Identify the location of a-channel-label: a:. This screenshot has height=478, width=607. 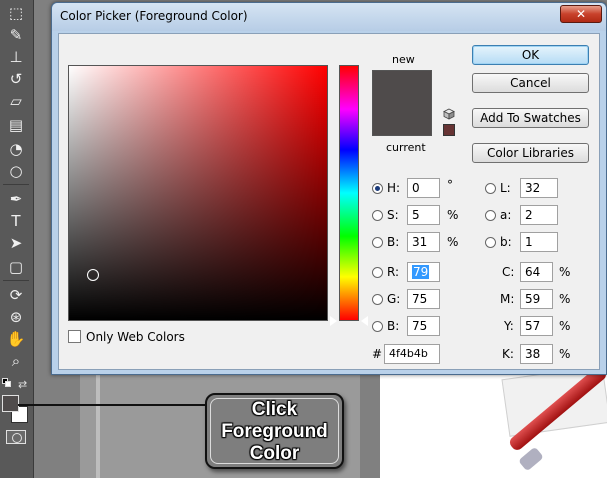
(506, 215).